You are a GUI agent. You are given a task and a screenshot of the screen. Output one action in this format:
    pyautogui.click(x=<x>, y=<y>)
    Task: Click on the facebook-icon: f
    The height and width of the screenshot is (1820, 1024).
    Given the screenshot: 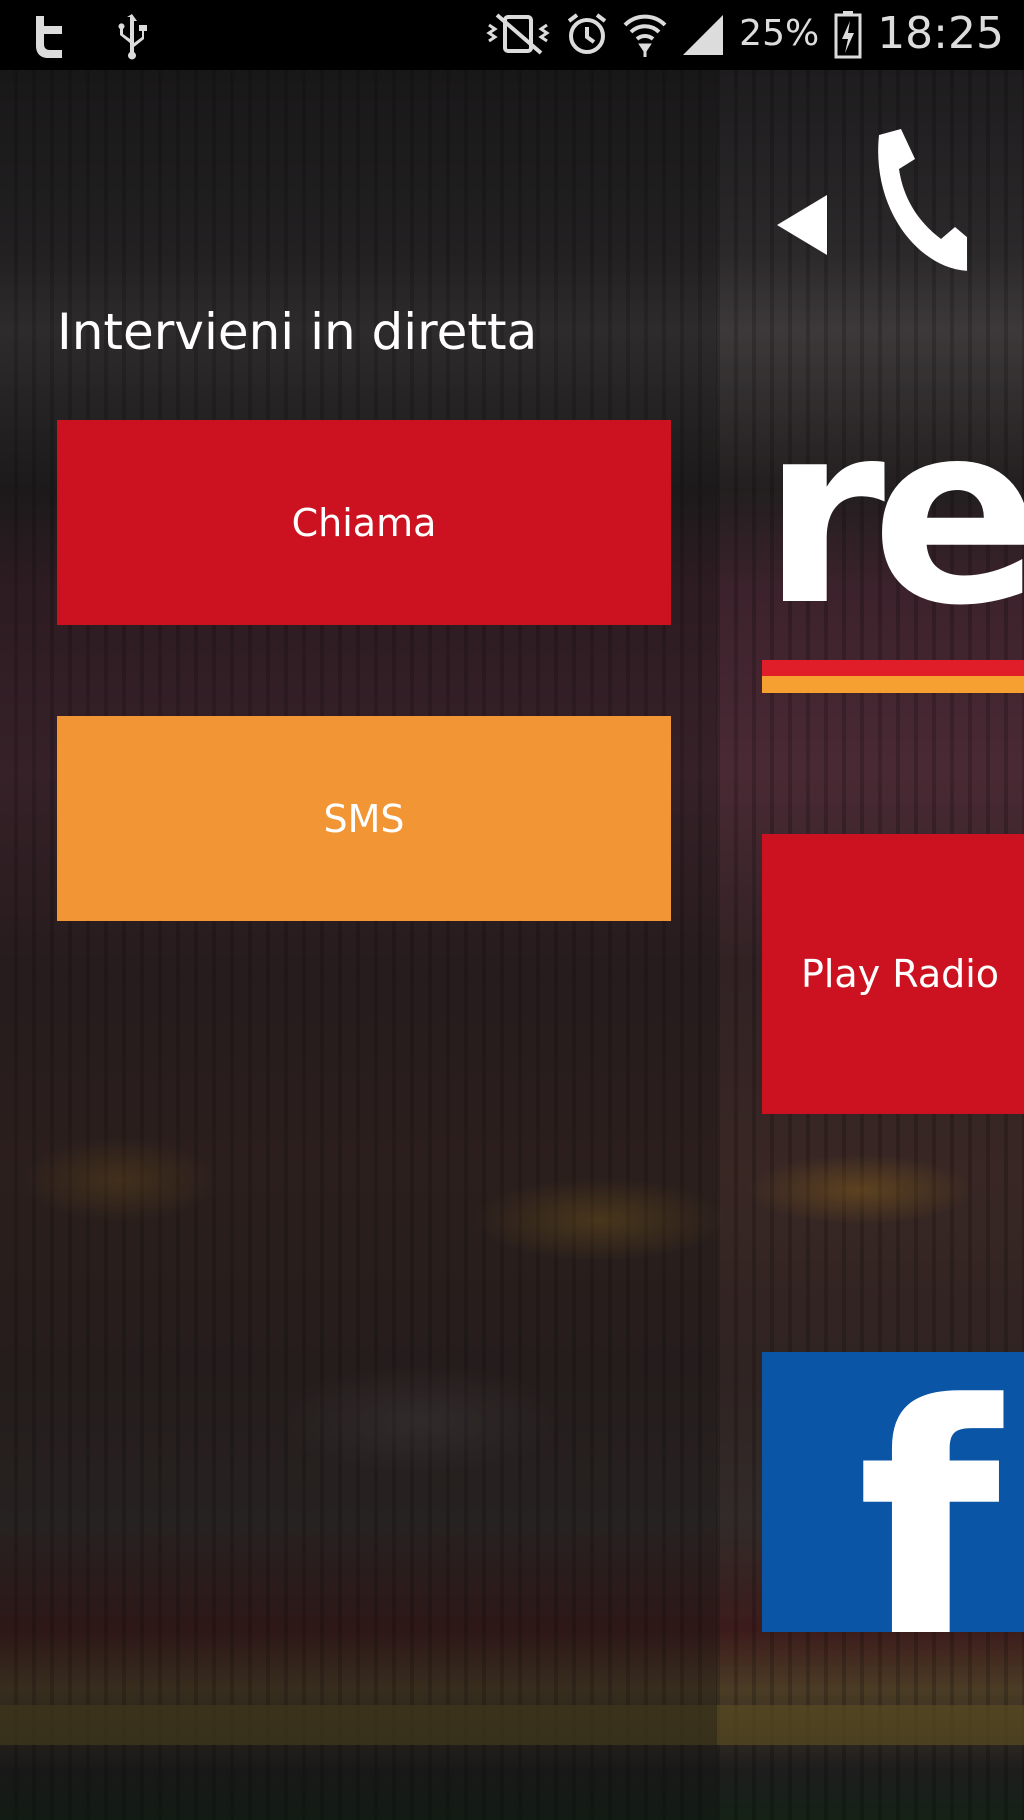 What is the action you would take?
    pyautogui.click(x=929, y=1492)
    